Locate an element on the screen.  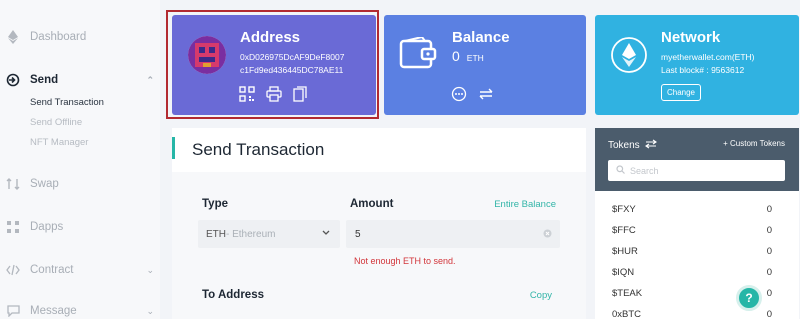
network-name: myetherwallet.com(ETH) is located at coordinates (708, 57).